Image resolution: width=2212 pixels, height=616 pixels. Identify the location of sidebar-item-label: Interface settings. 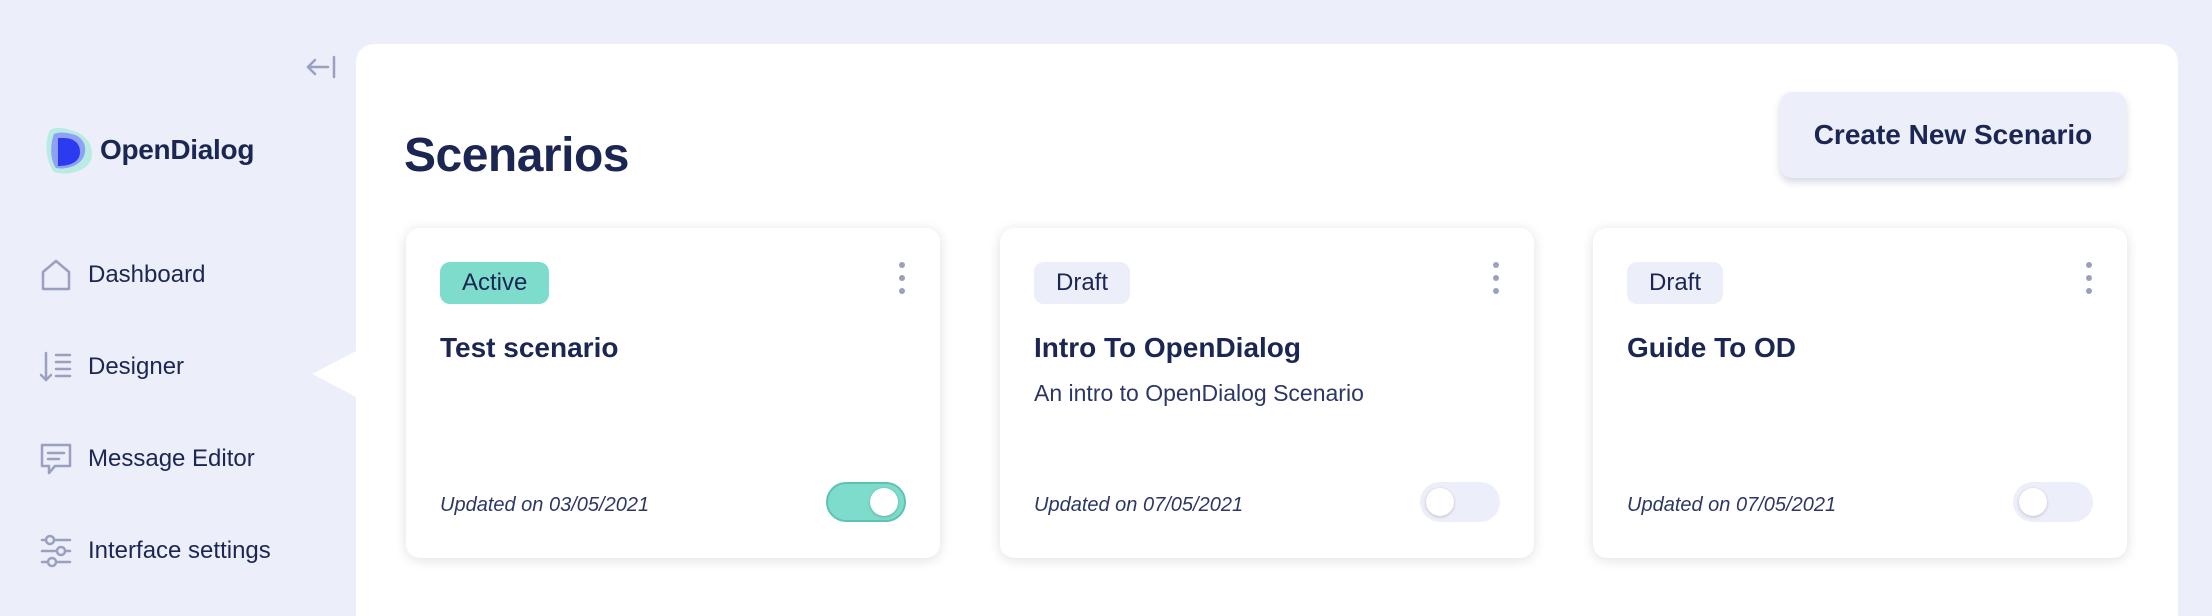
(179, 550).